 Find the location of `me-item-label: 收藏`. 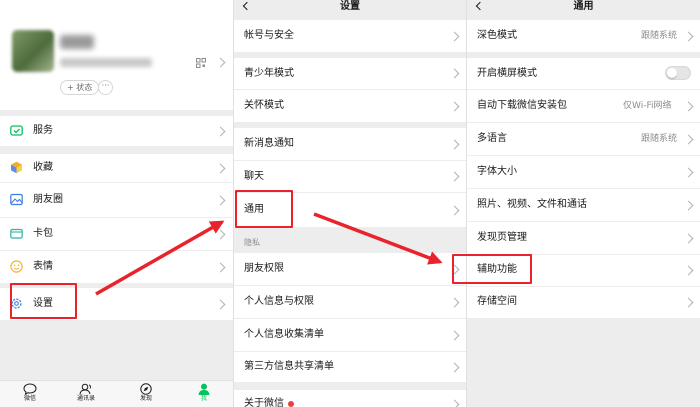

me-item-label: 收藏 is located at coordinates (43, 167).